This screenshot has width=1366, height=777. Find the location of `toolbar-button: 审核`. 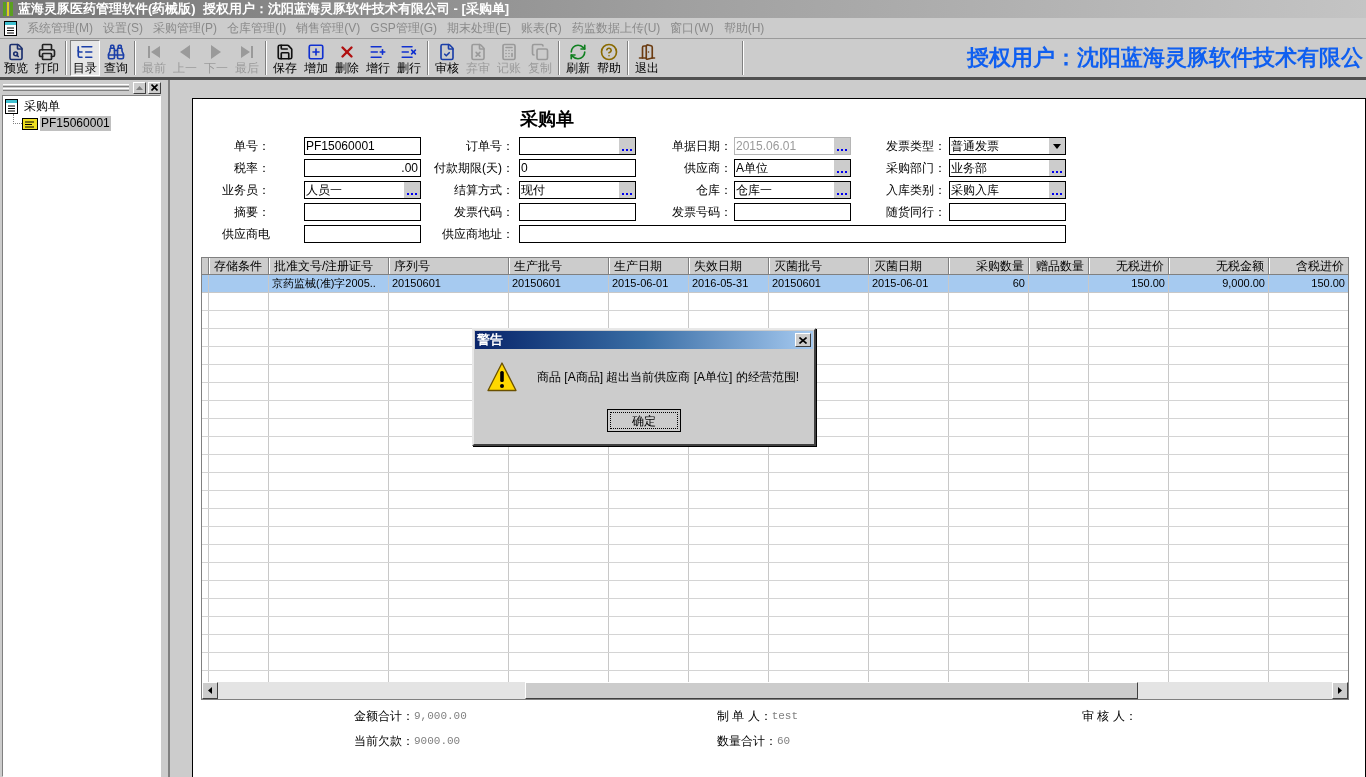

toolbar-button: 审核 is located at coordinates (447, 58).